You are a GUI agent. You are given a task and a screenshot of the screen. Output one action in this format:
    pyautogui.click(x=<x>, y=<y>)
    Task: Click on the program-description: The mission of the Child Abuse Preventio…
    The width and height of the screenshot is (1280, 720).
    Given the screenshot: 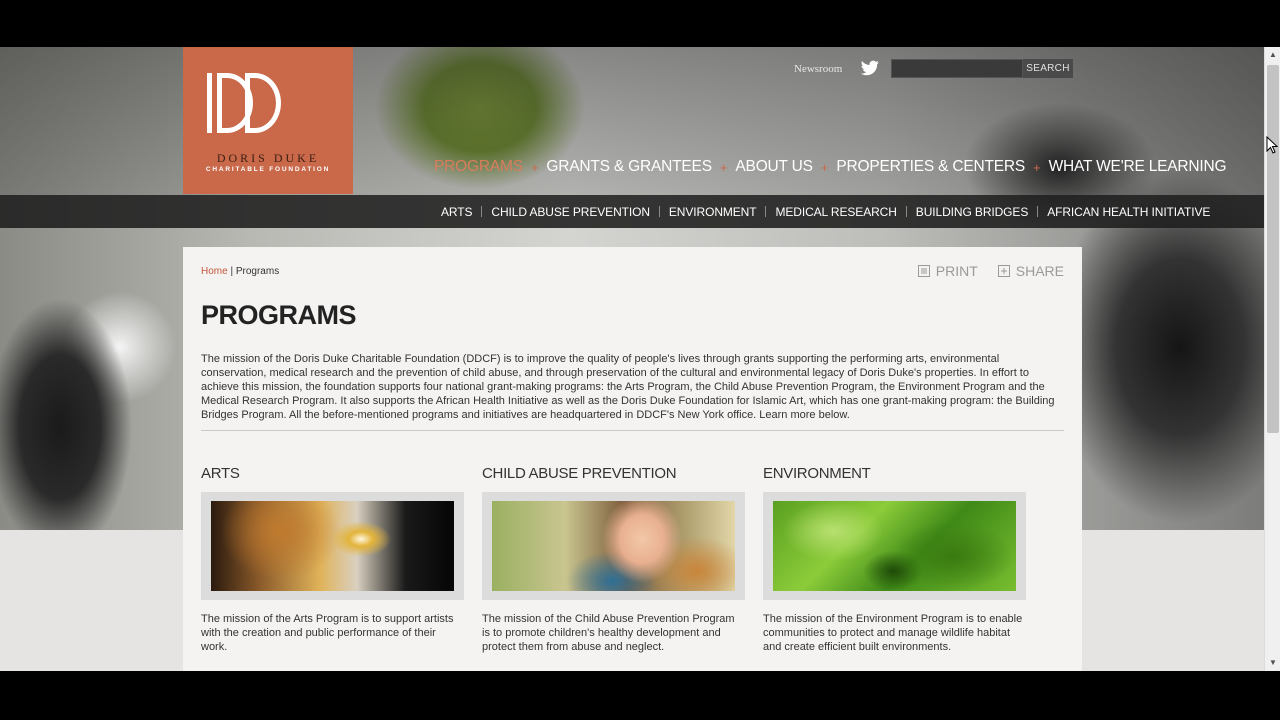 What is the action you would take?
    pyautogui.click(x=608, y=633)
    